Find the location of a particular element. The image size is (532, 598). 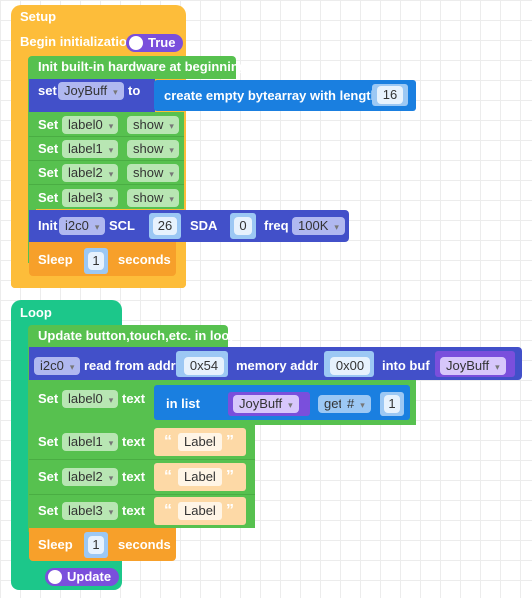

buf-variable-dropdown: JoyBuff ▾ is located at coordinates (473, 366).